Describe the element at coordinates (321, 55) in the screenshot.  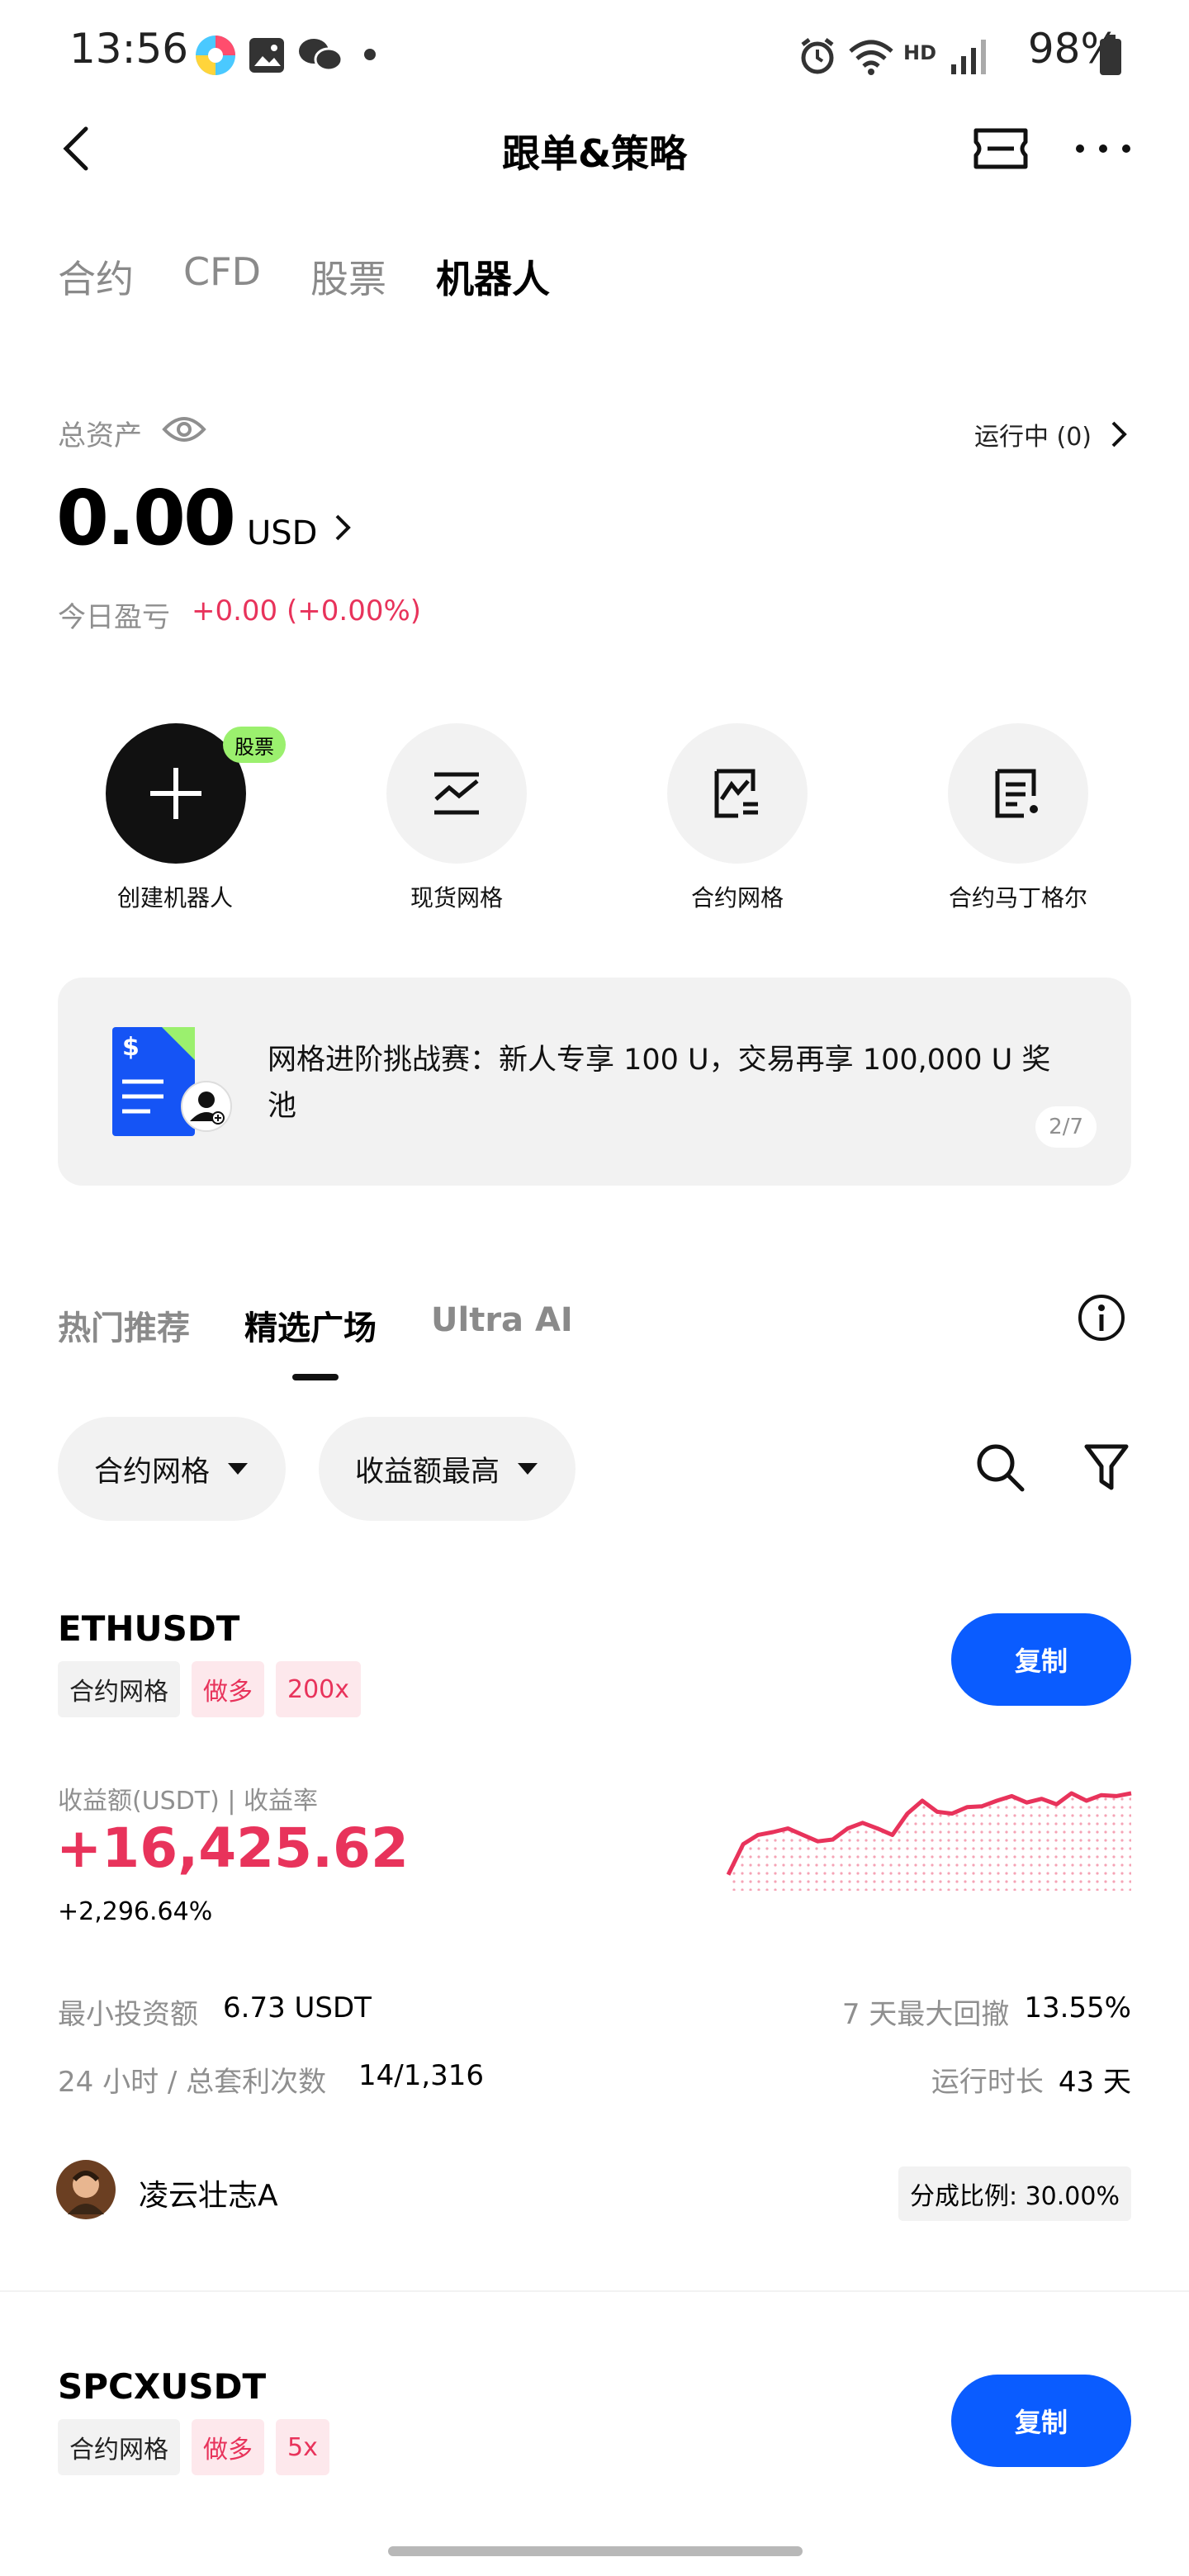
I see `wechat-icon` at that location.